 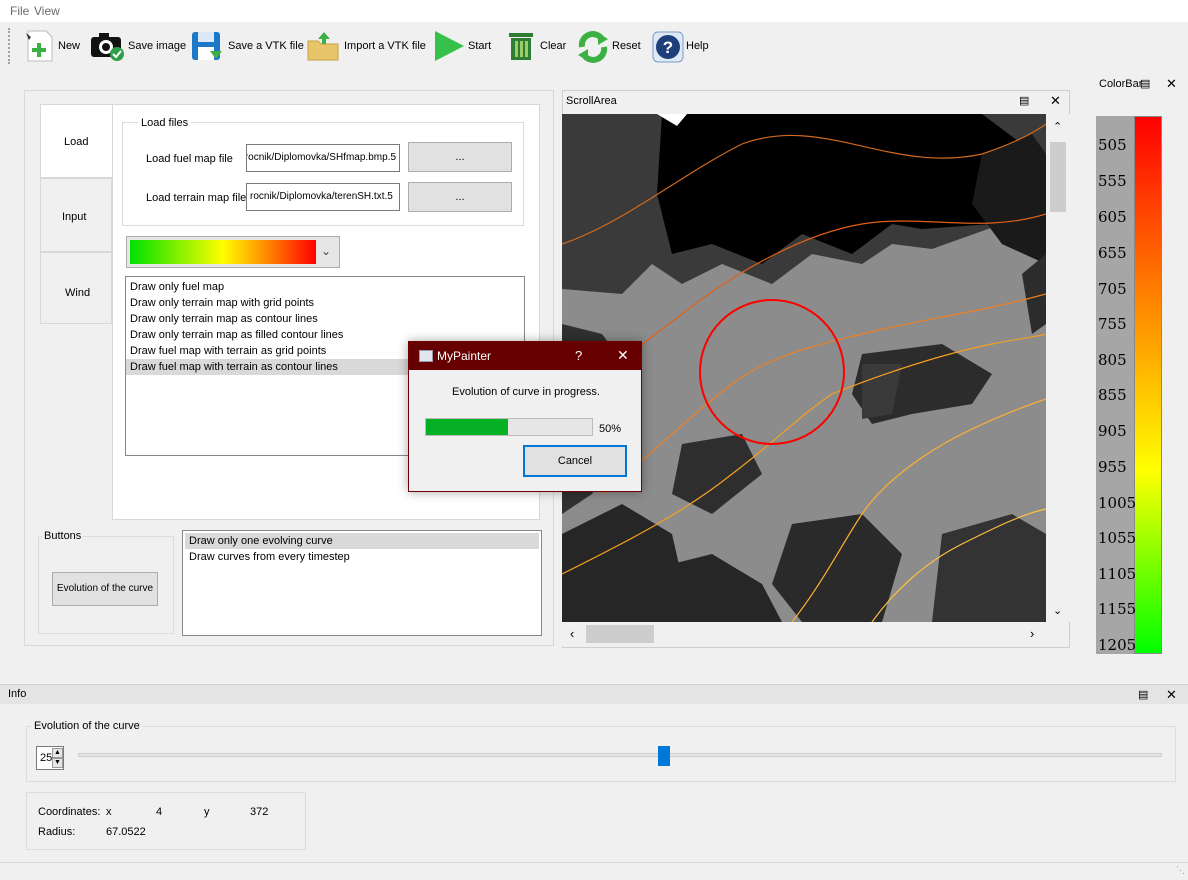 I want to click on save-image-button: Save image, so click(x=138, y=46).